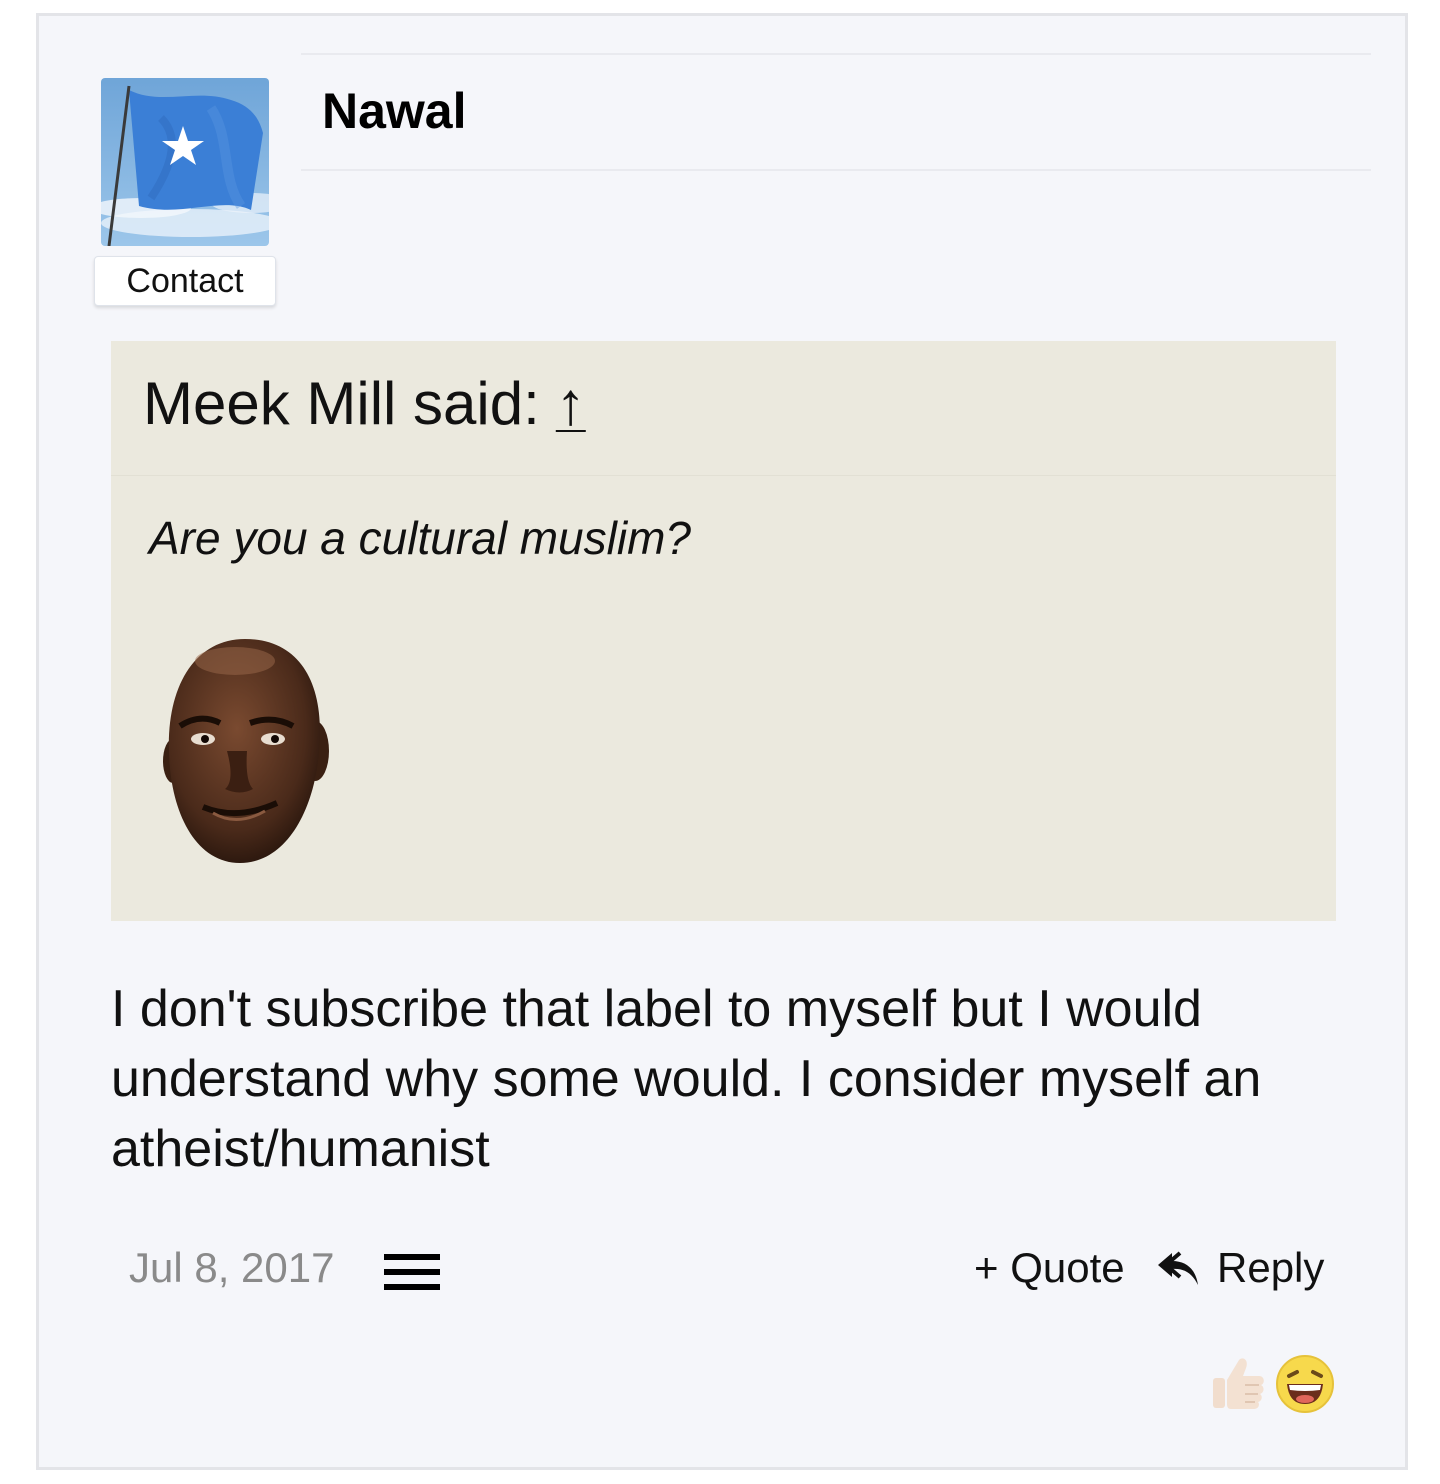 This screenshot has width=1440, height=1484. What do you see at coordinates (1305, 1384) in the screenshot?
I see `laughing-face-icon` at bounding box center [1305, 1384].